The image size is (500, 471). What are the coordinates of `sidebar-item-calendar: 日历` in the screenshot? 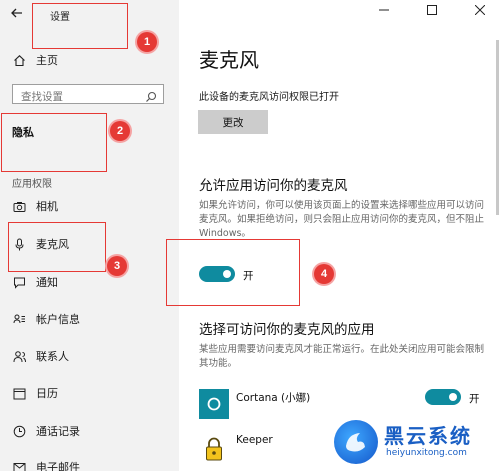 It's located at (35, 393).